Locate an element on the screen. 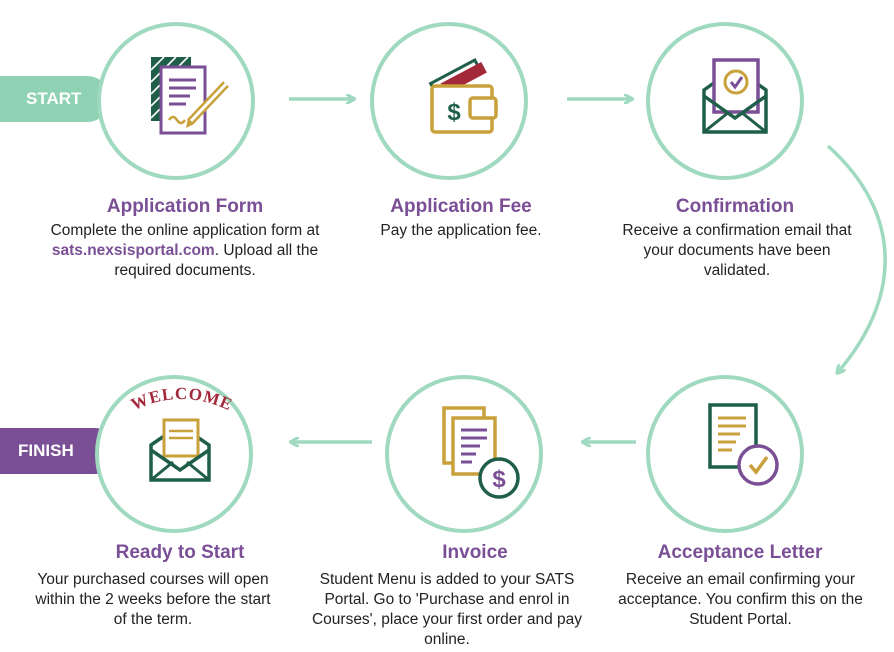 The image size is (894, 652). step-title-application-fee: Application Fee is located at coordinates (461, 206).